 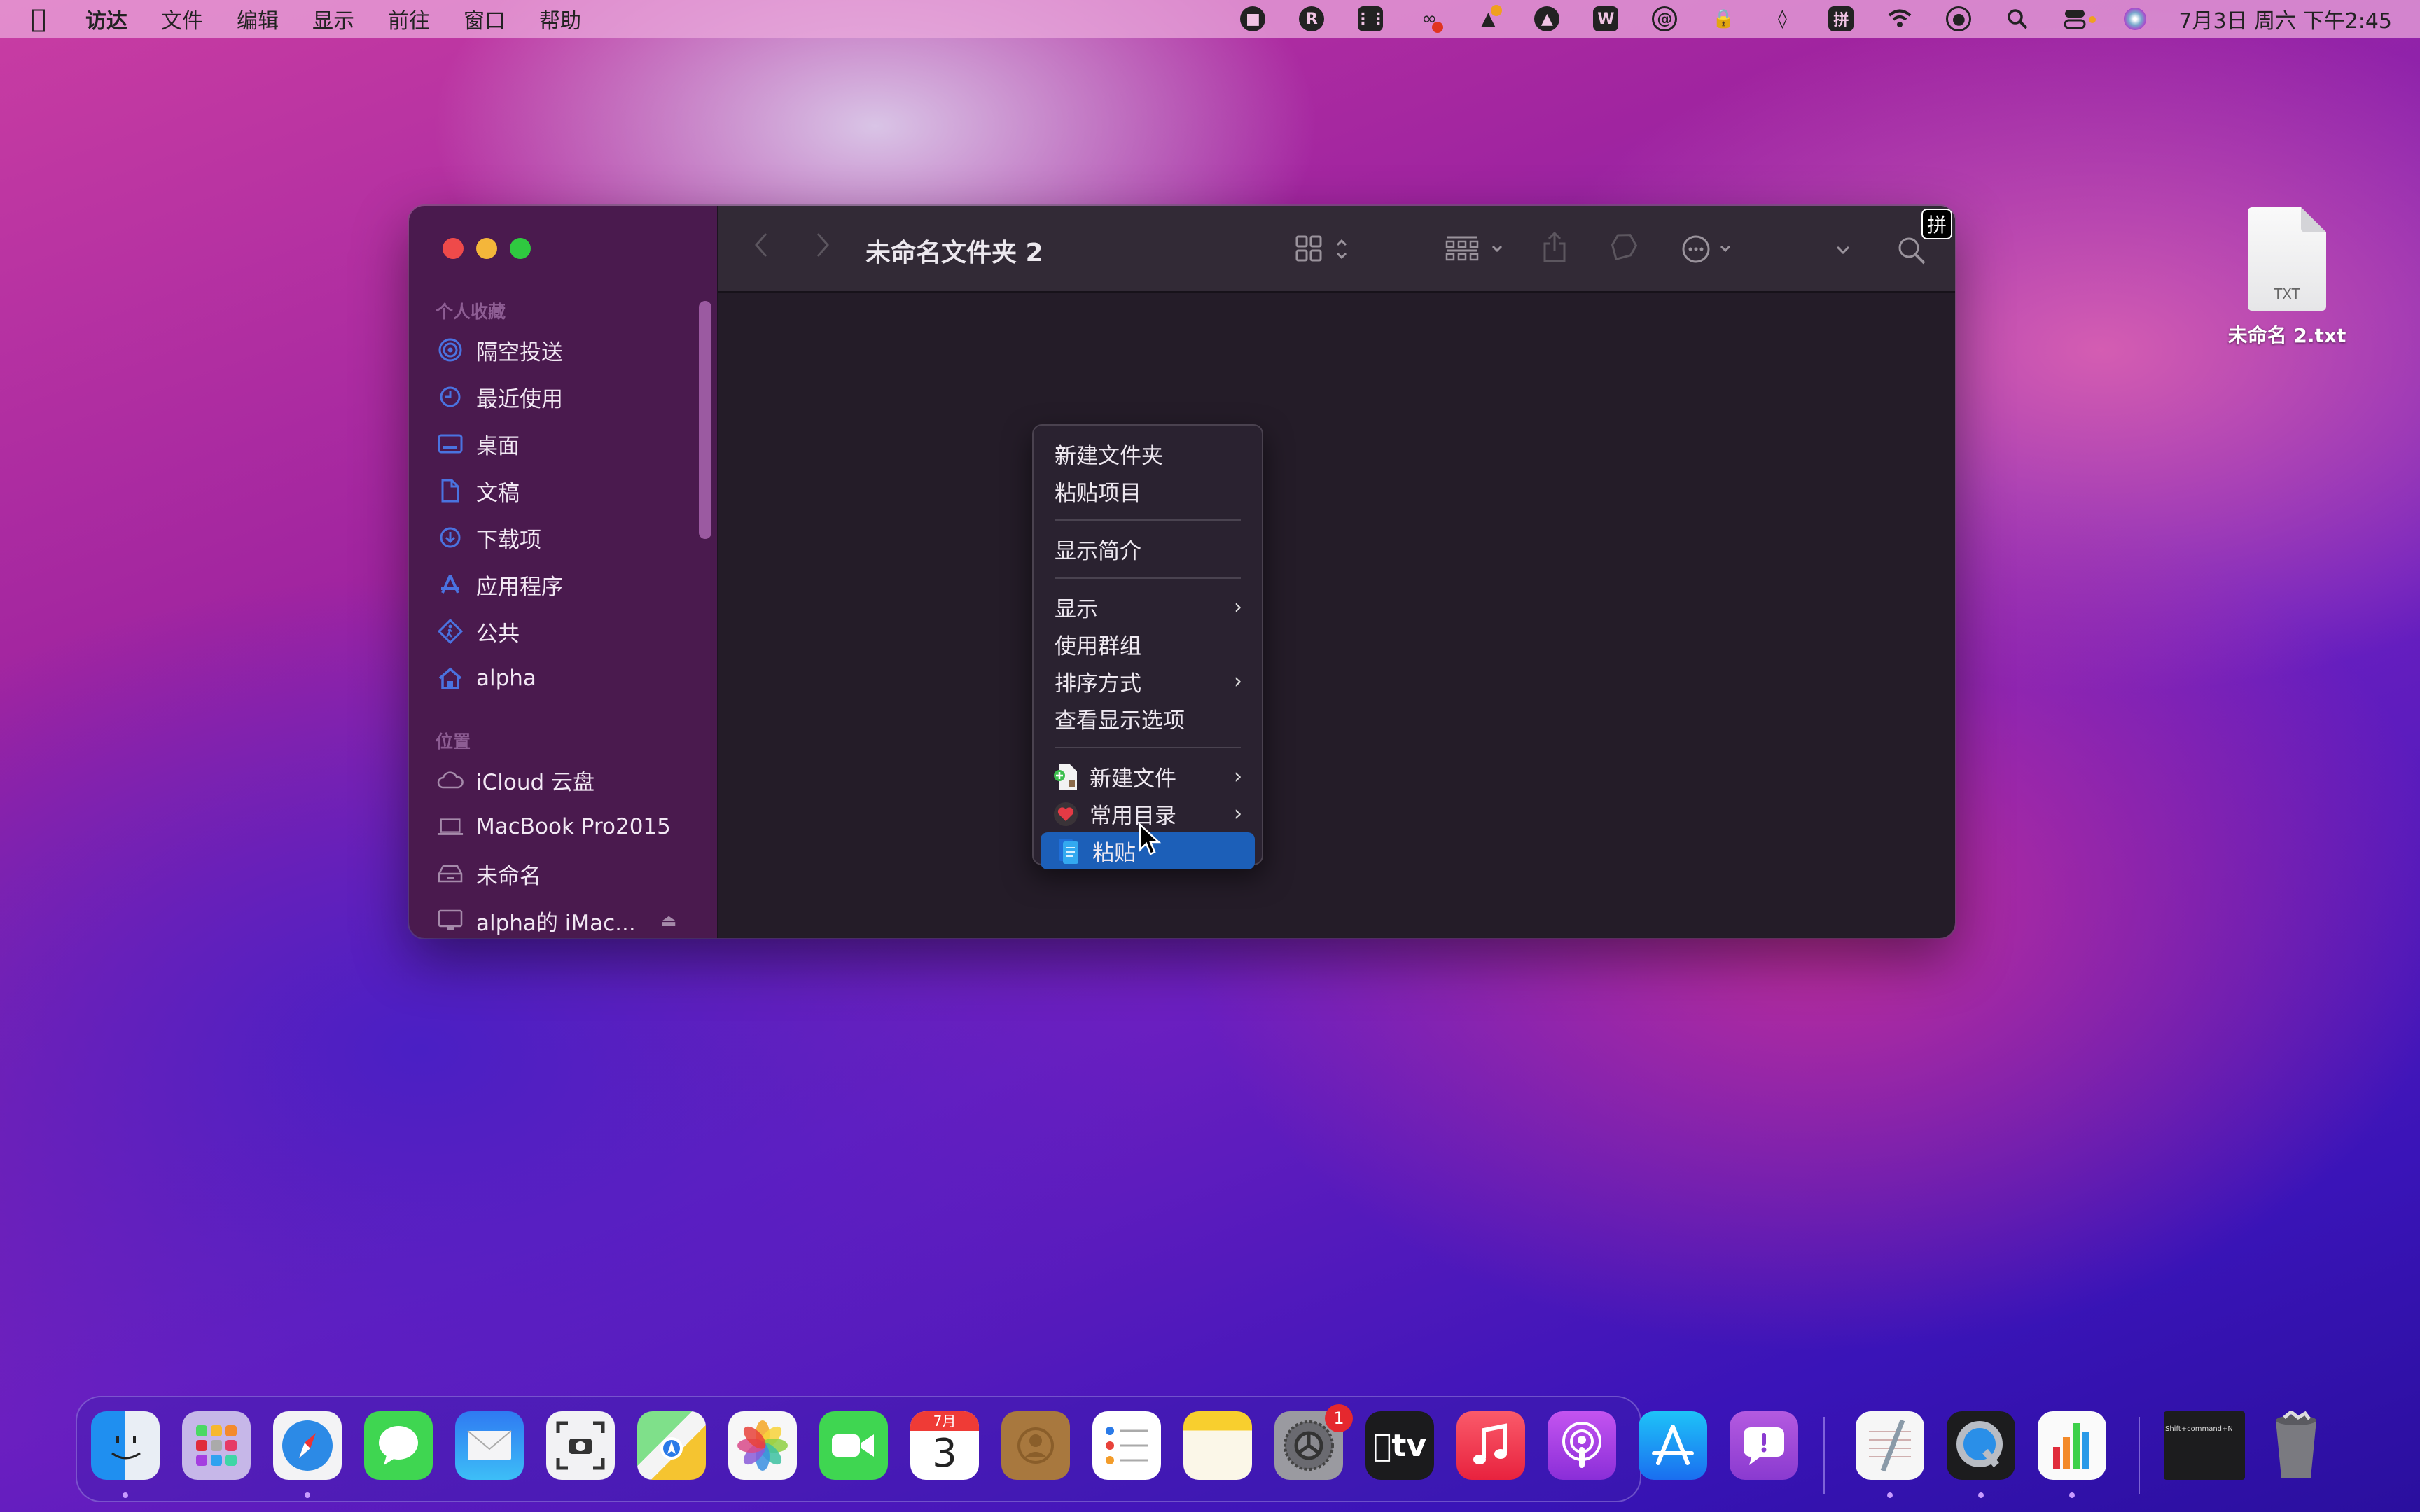 I want to click on share-icon, so click(x=1554, y=247).